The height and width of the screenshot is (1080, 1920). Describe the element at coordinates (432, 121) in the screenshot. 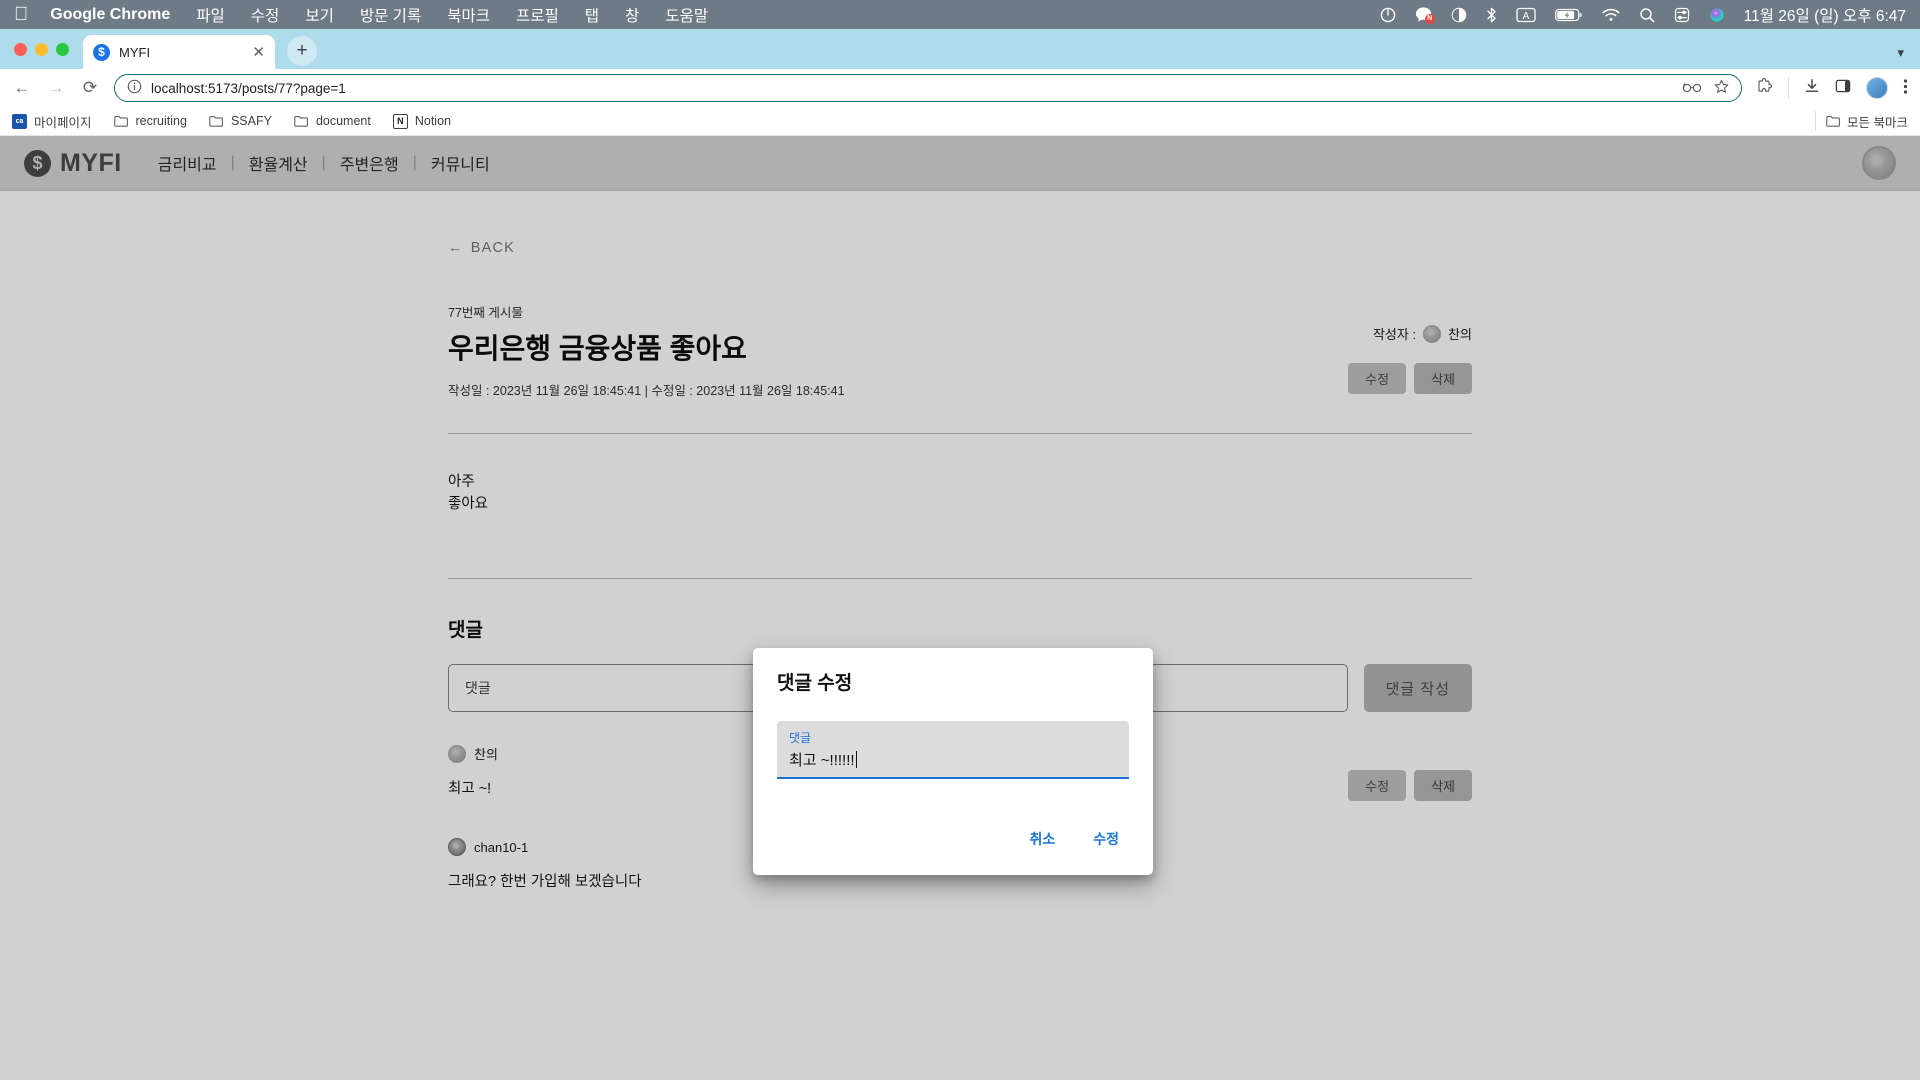

I see `bookmark-label: Notion` at that location.